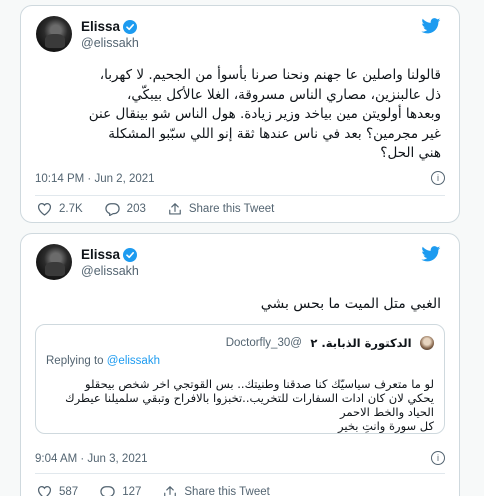  What do you see at coordinates (387, 412) in the screenshot?
I see `quoted-text-line: الحياد والخط الاحمر` at bounding box center [387, 412].